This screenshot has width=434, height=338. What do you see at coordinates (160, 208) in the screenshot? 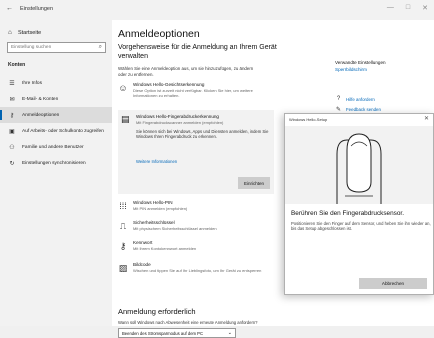
I see `option-desc: Mit PIN anmelden (empfohlen)` at bounding box center [160, 208].